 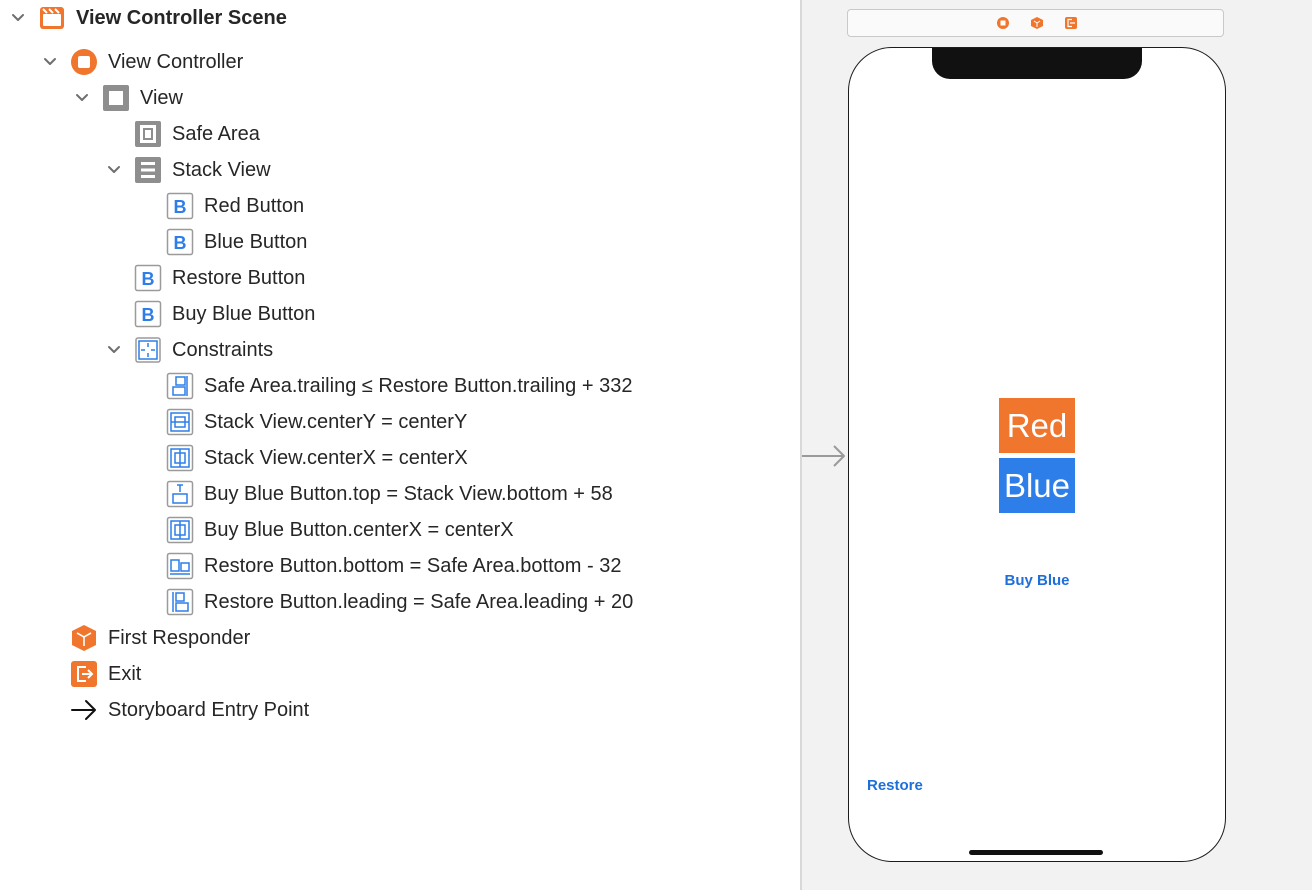 What do you see at coordinates (244, 314) in the screenshot?
I see `outline-row-label: Buy Blue Button` at bounding box center [244, 314].